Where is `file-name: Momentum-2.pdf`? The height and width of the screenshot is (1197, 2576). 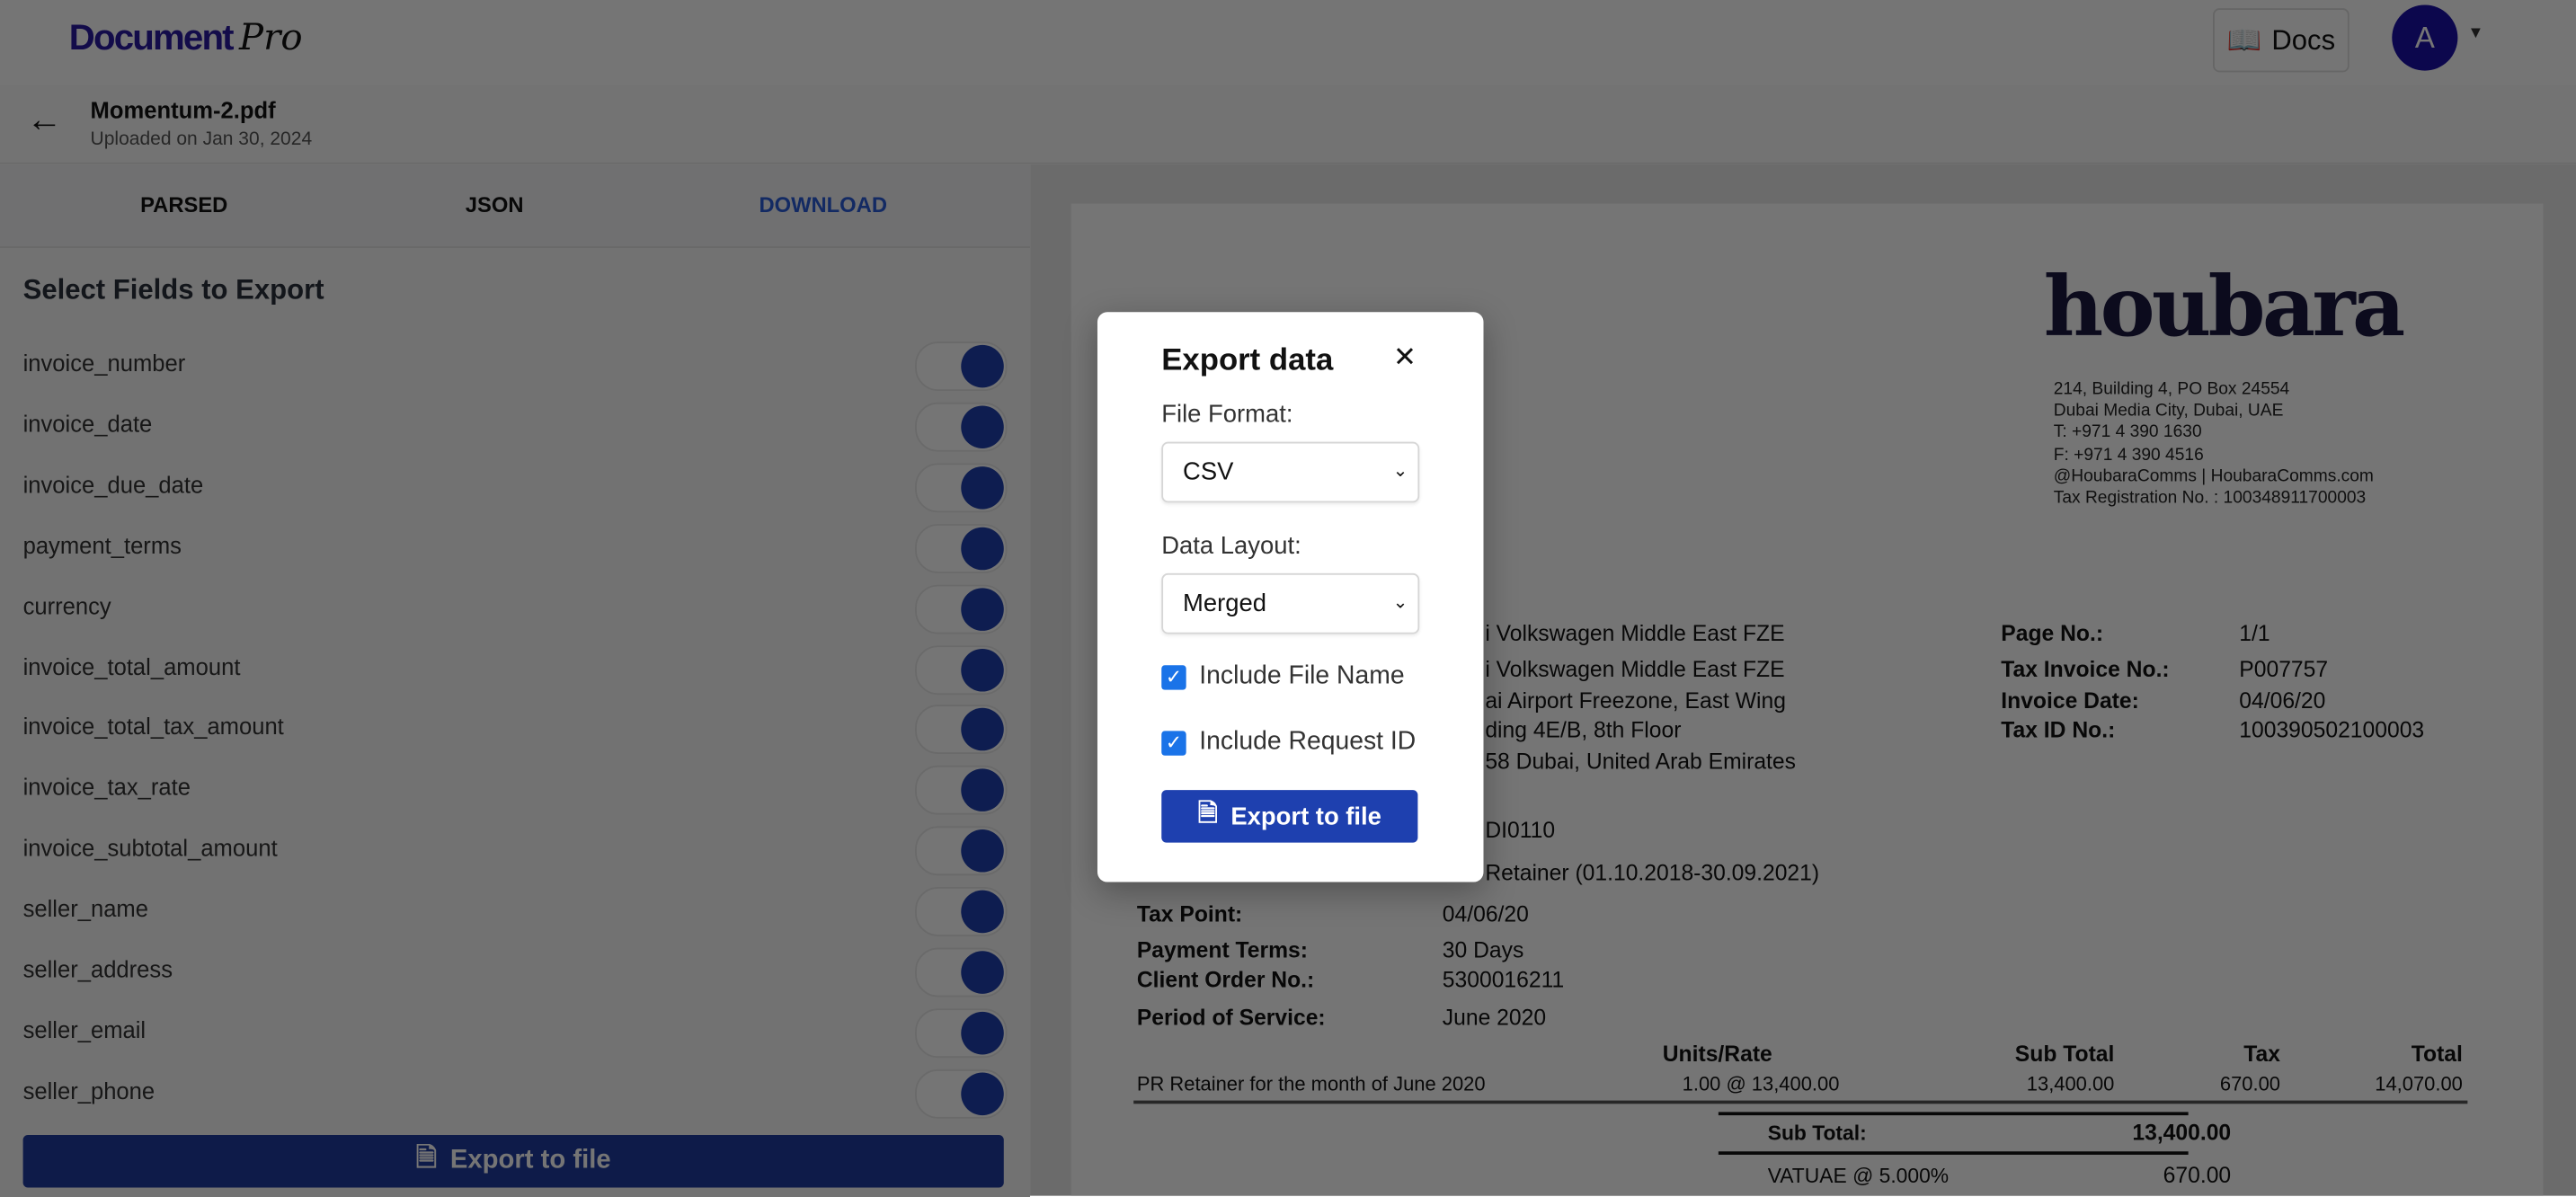 file-name: Momentum-2.pdf is located at coordinates (183, 110).